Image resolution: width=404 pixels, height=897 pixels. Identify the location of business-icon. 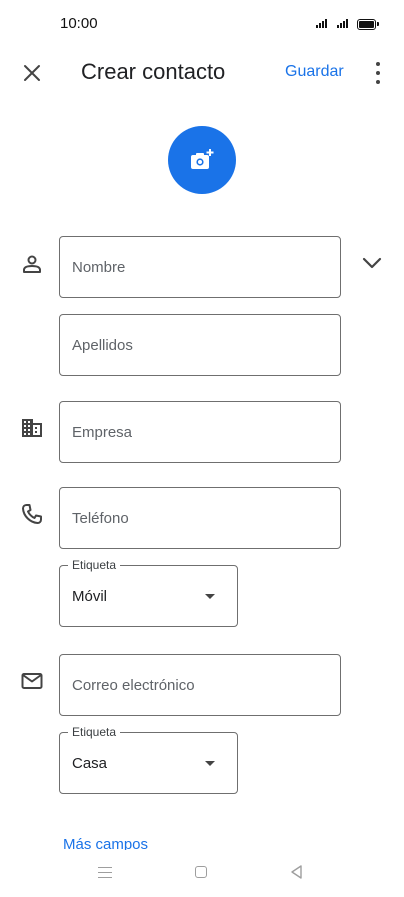
(32, 428).